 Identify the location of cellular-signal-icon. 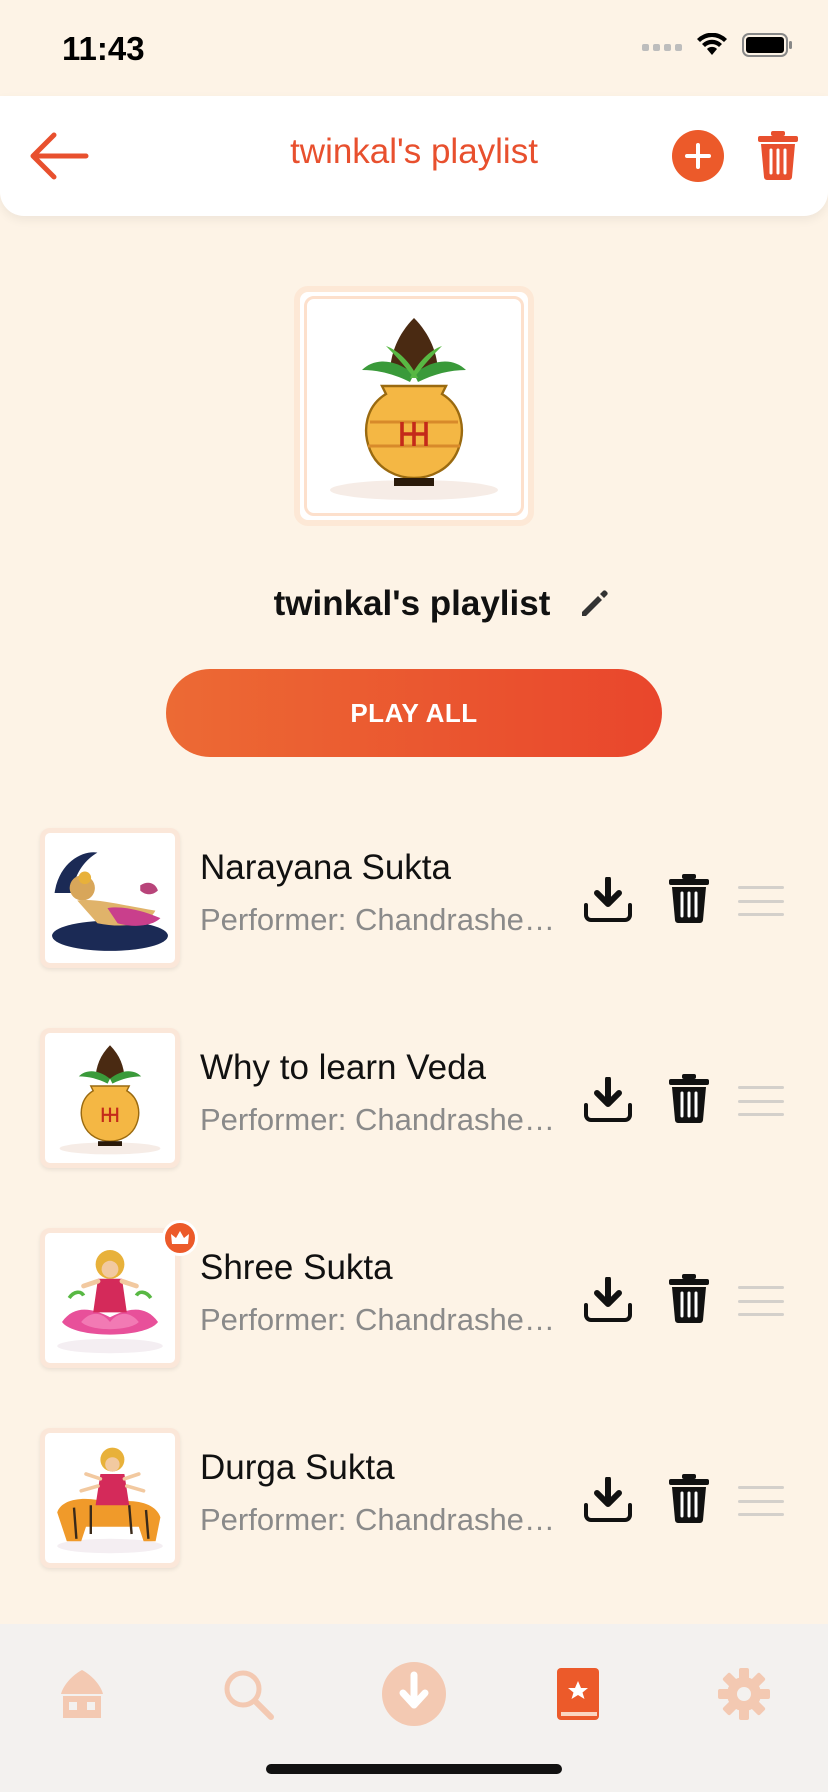
(662, 47).